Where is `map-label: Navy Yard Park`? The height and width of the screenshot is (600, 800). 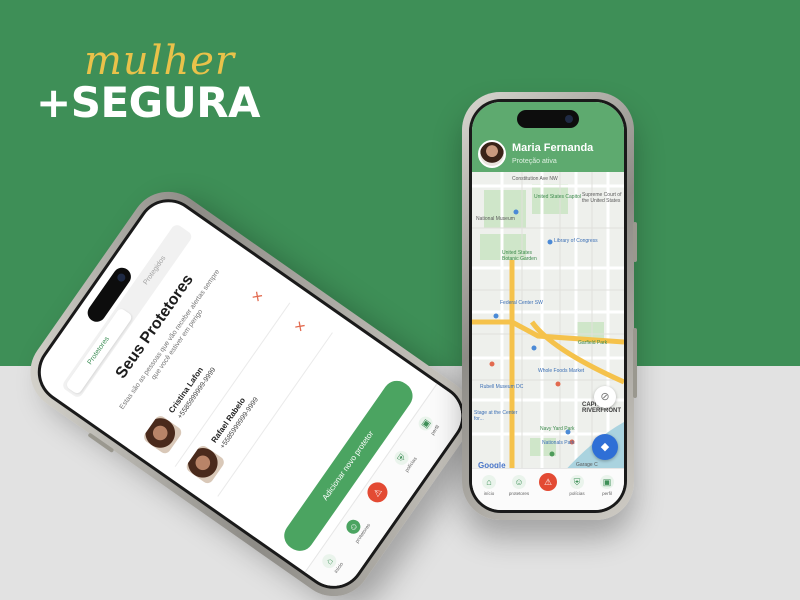
map-label: Navy Yard Park is located at coordinates (557, 429).